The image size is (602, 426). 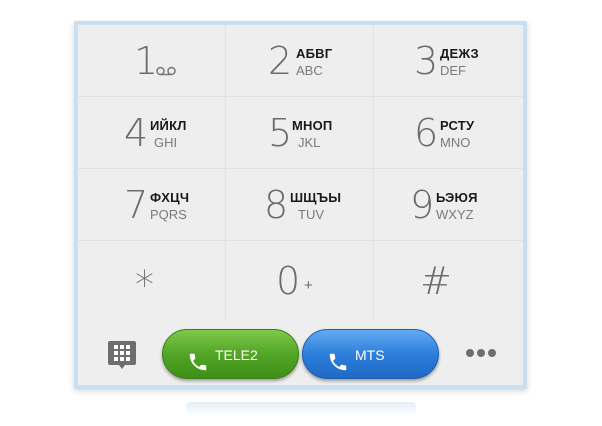 What do you see at coordinates (308, 285) in the screenshot?
I see `key-plus-label: +` at bounding box center [308, 285].